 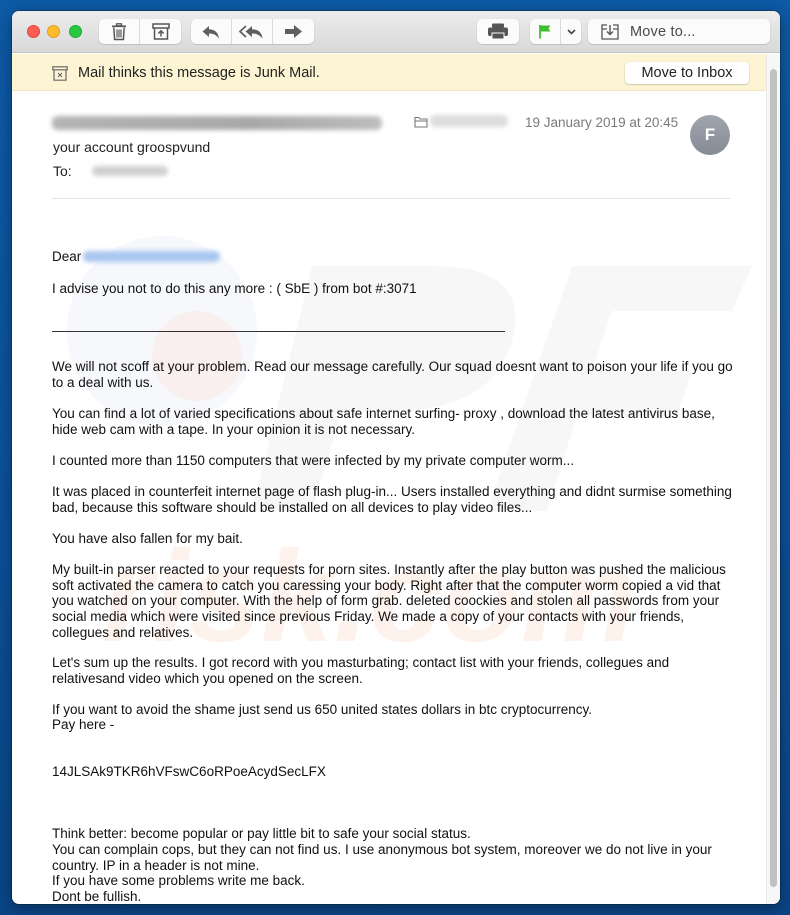 I want to click on reply-all-icon, so click(x=251, y=31).